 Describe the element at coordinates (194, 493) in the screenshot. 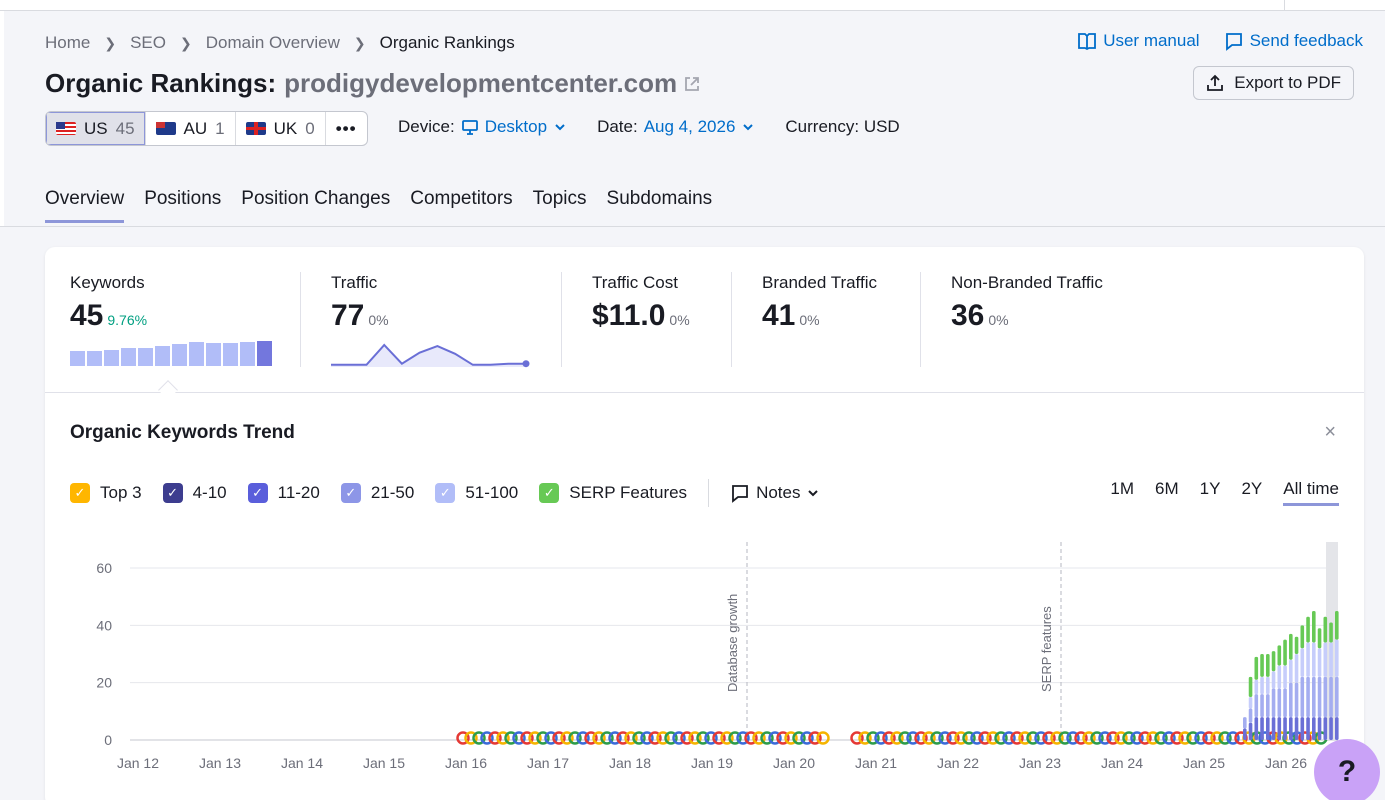

I see `legend-4-10: ✓ 4-10` at that location.